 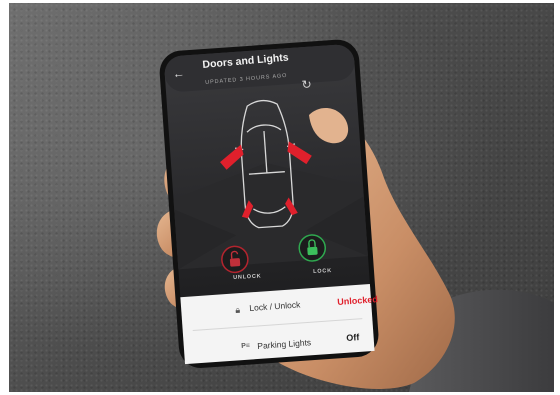 What do you see at coordinates (353, 337) in the screenshot?
I see `parking-lights-value: Off` at bounding box center [353, 337].